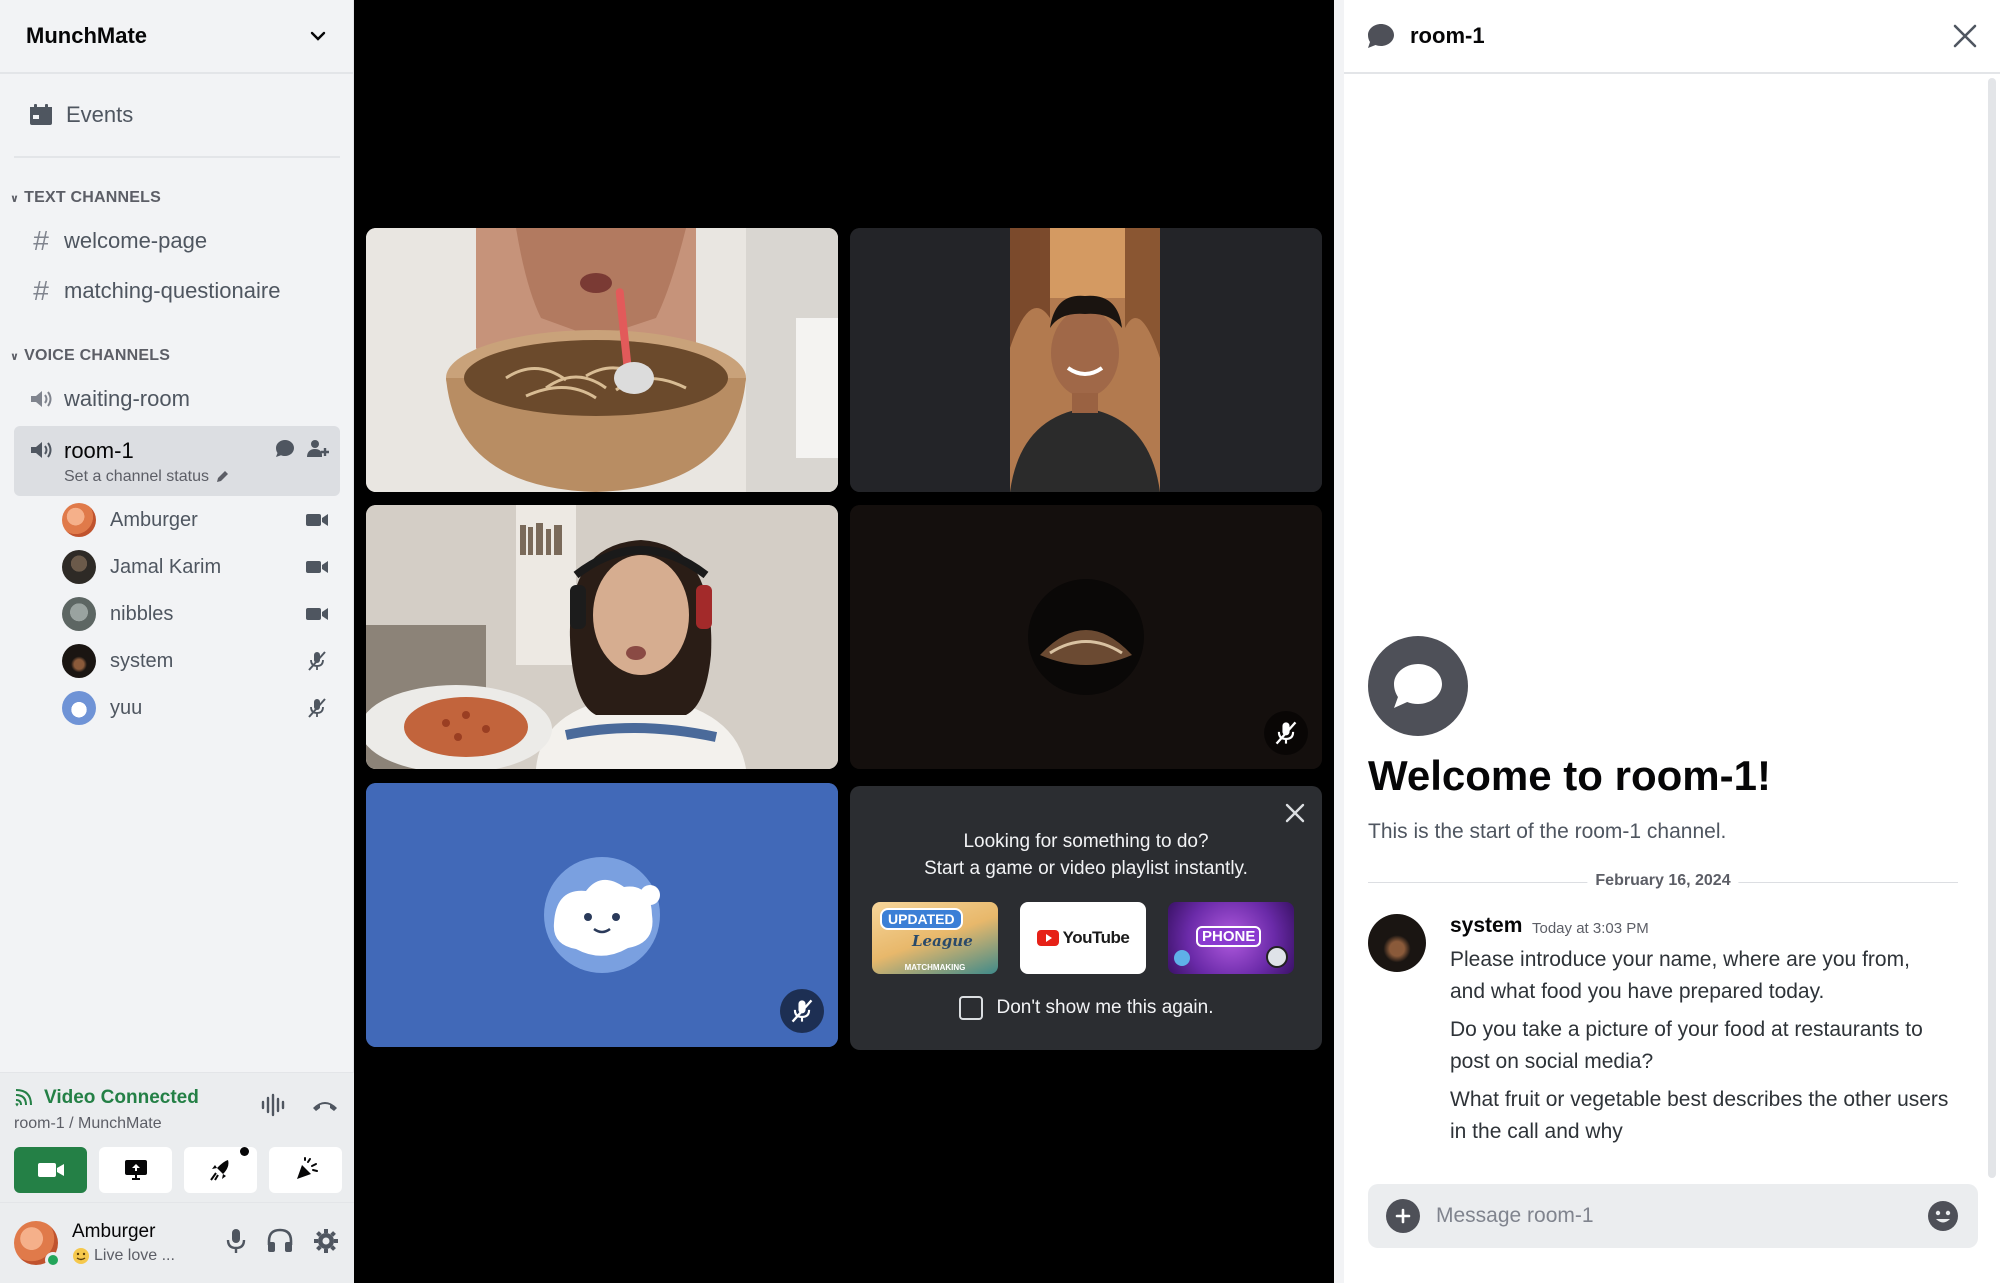 Image resolution: width=2000 pixels, height=1283 pixels. What do you see at coordinates (23, 1098) in the screenshot?
I see `signal-icon` at bounding box center [23, 1098].